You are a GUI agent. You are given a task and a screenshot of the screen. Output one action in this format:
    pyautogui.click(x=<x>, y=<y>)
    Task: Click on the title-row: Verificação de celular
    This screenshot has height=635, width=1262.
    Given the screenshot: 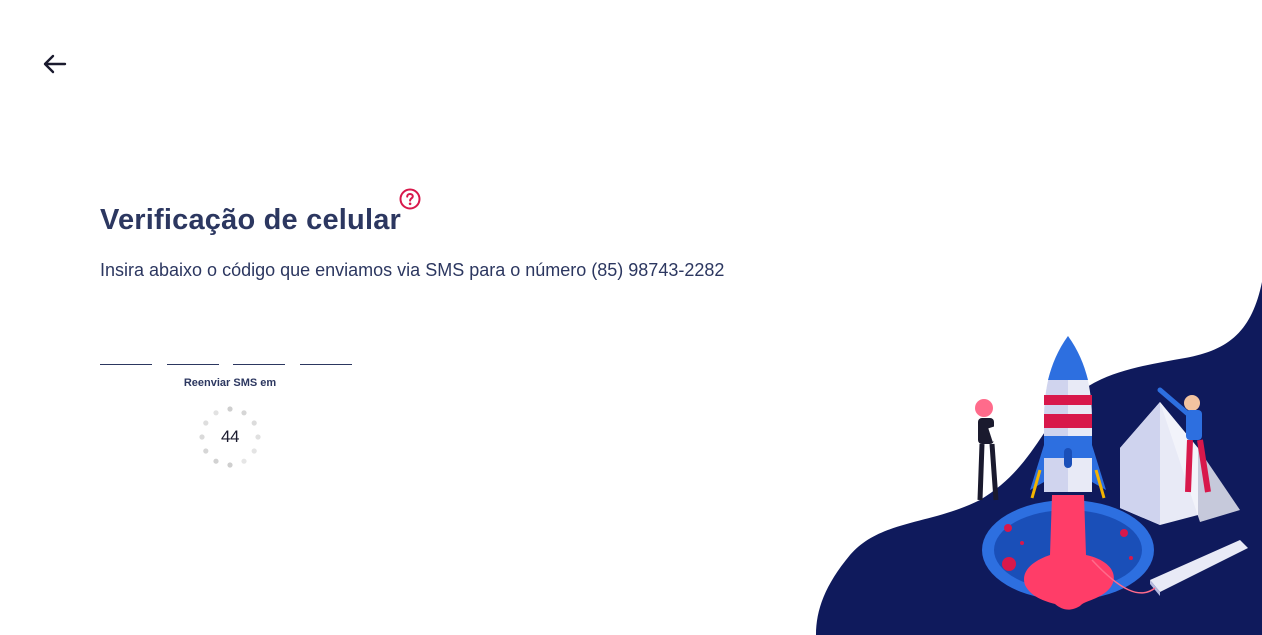 What is the action you would take?
    pyautogui.click(x=260, y=220)
    